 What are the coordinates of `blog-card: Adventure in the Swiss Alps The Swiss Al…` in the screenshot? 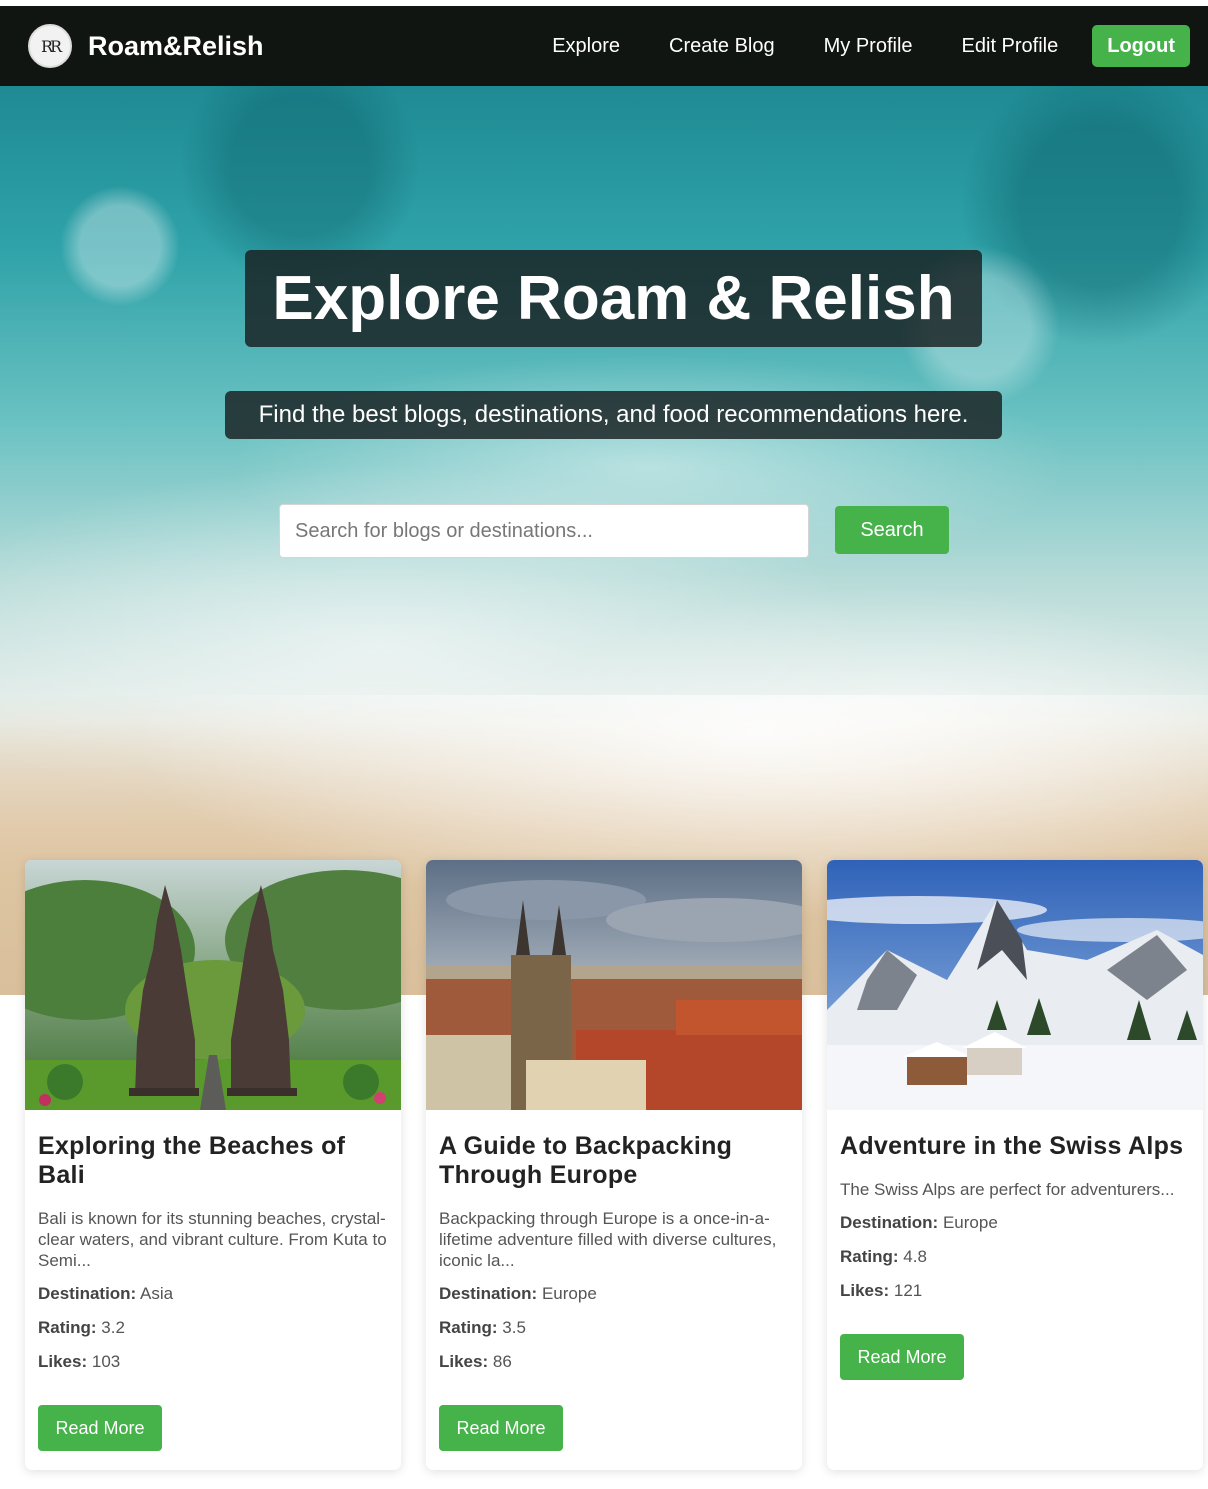 It's located at (1015, 1165).